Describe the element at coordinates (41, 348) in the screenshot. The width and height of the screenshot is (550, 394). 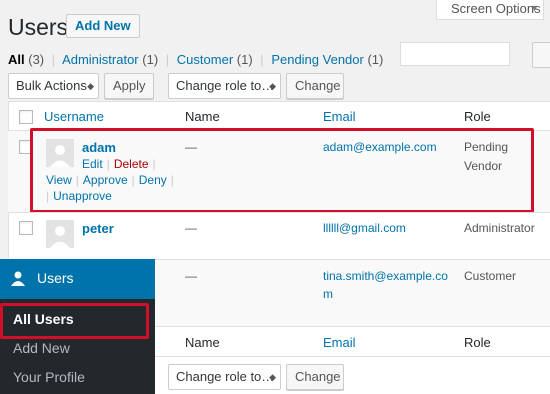
I see `menu-item-add-new: Add New` at that location.